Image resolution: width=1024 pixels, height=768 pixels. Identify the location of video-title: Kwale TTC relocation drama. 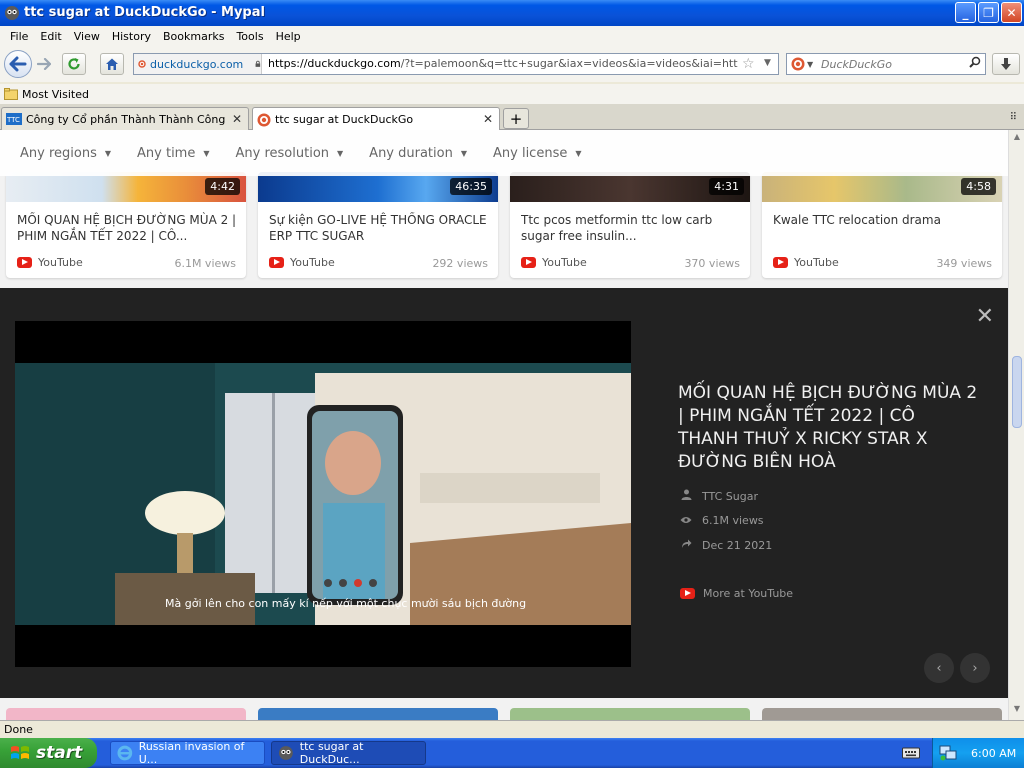
(884, 229).